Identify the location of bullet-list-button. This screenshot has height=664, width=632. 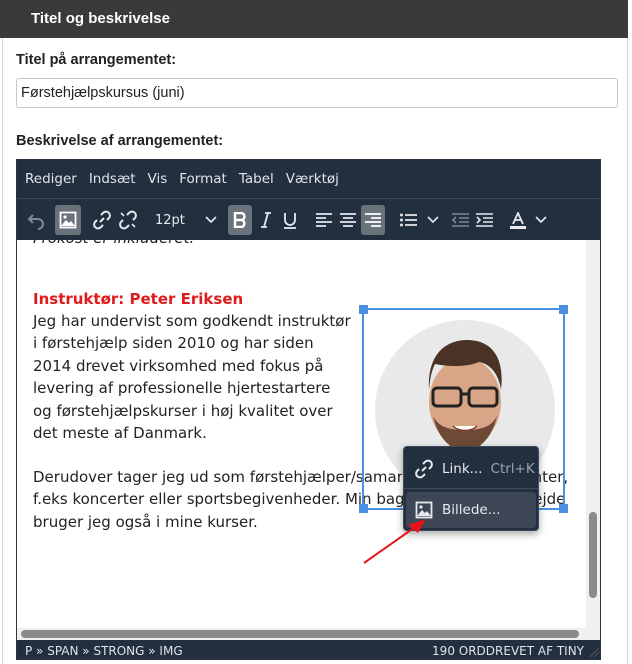
(408, 220).